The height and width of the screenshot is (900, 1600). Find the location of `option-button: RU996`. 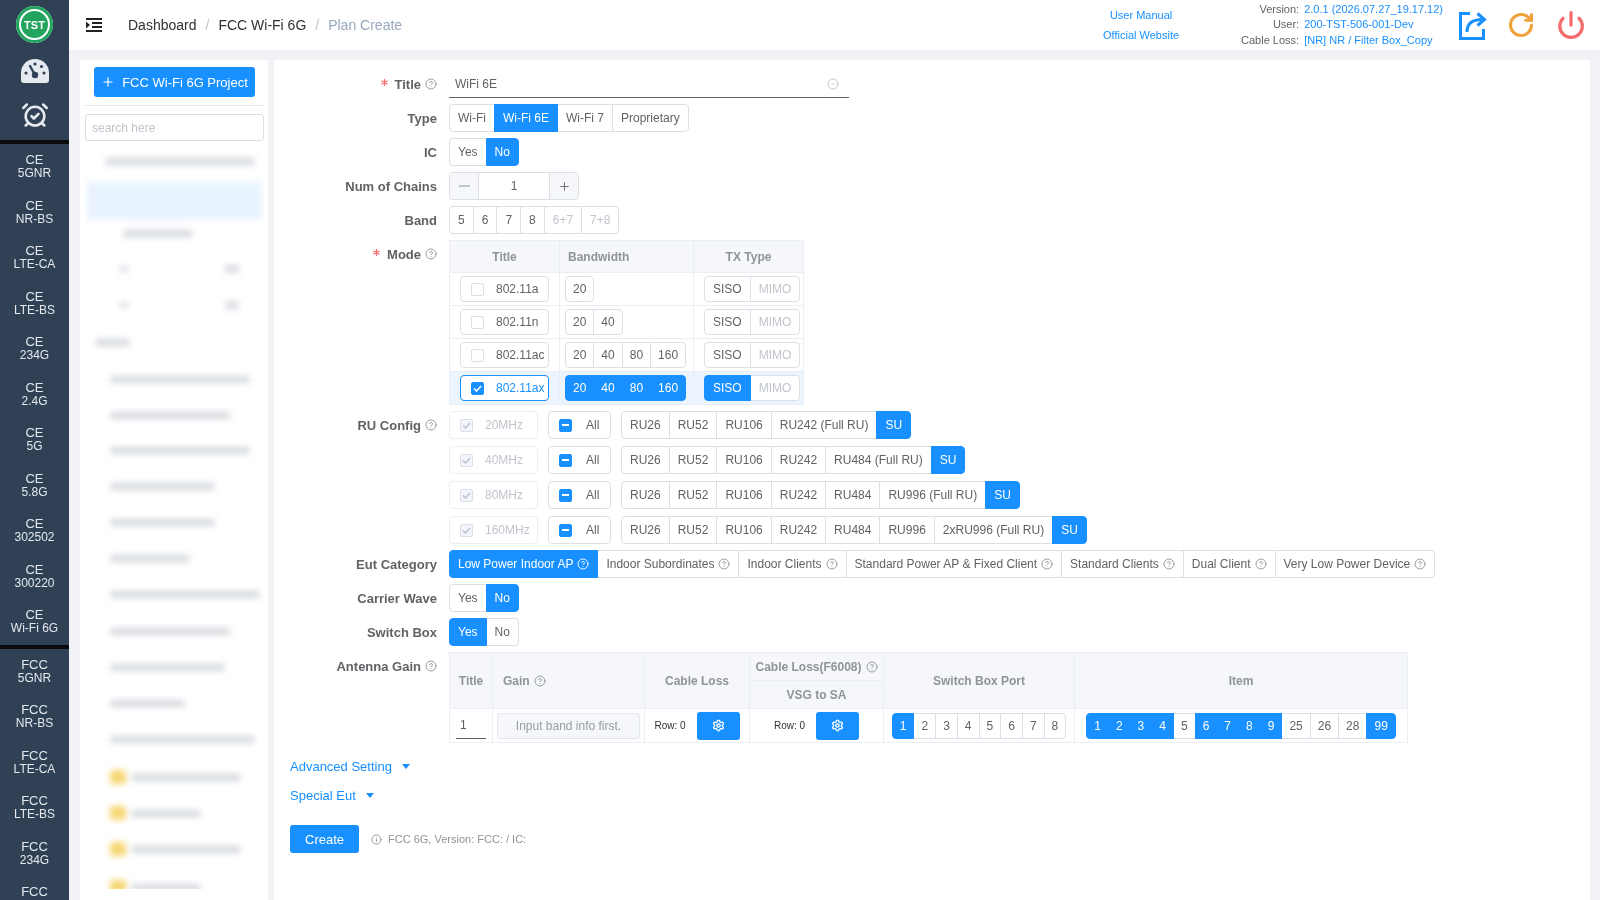

option-button: RU996 is located at coordinates (907, 530).